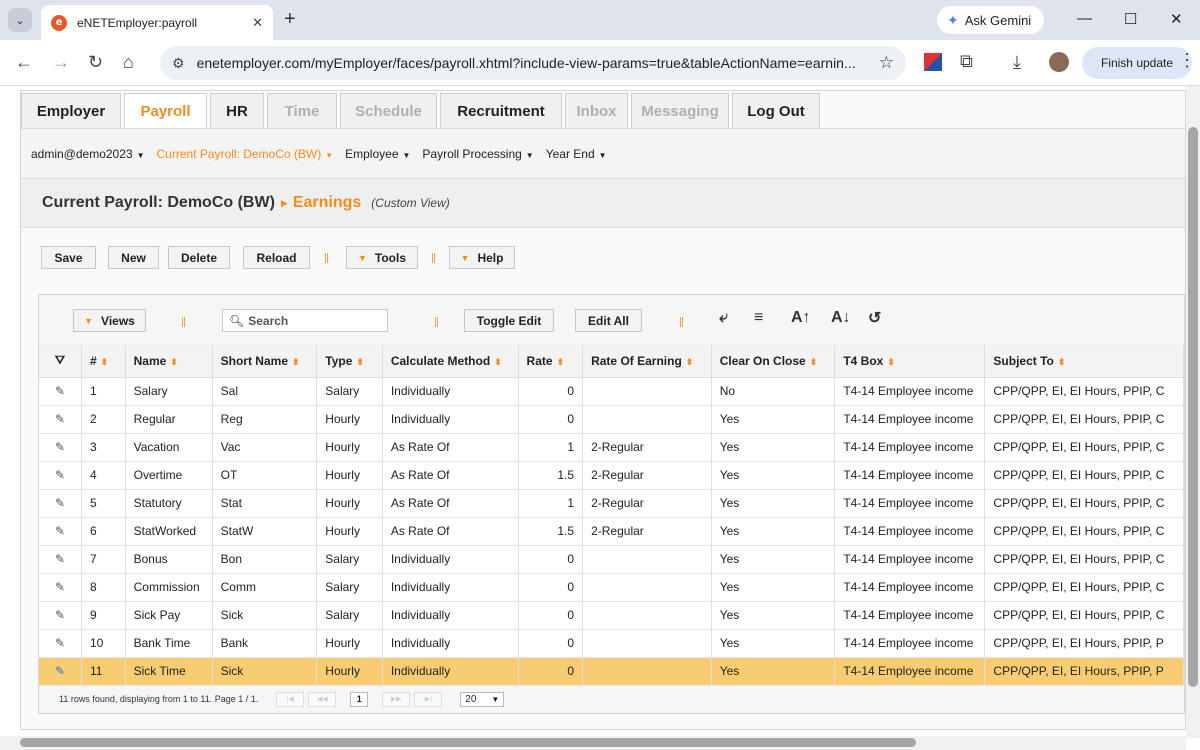  I want to click on search-input: 🔍︎ Search, so click(305, 320).